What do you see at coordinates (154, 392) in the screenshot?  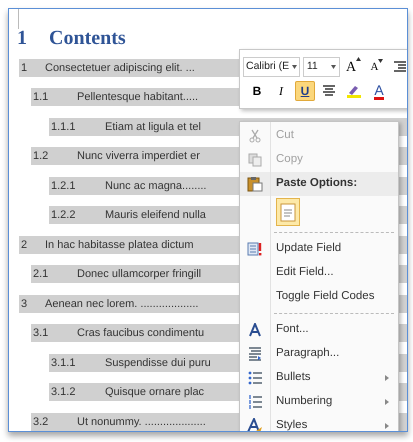 I see `toc-title: Quisque ornare plac` at bounding box center [154, 392].